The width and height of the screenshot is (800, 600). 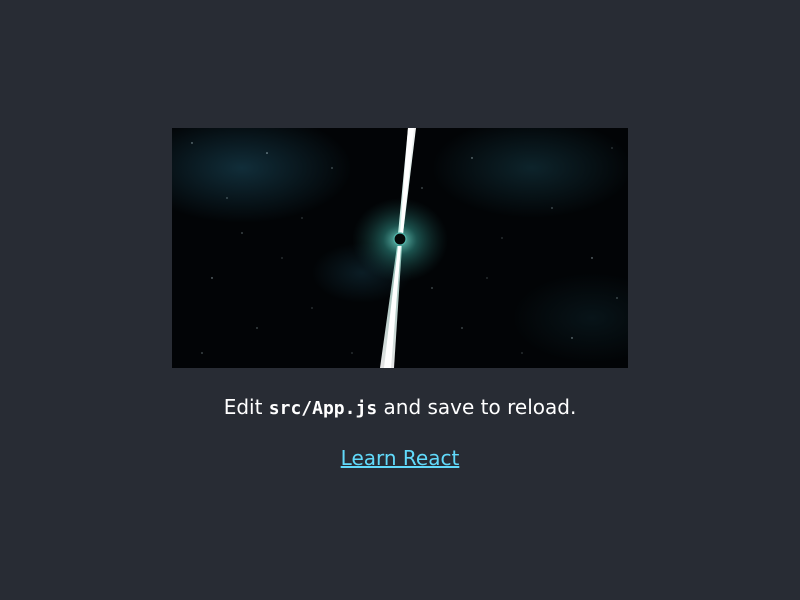 I want to click on edit-prefix: Edit, so click(x=246, y=407).